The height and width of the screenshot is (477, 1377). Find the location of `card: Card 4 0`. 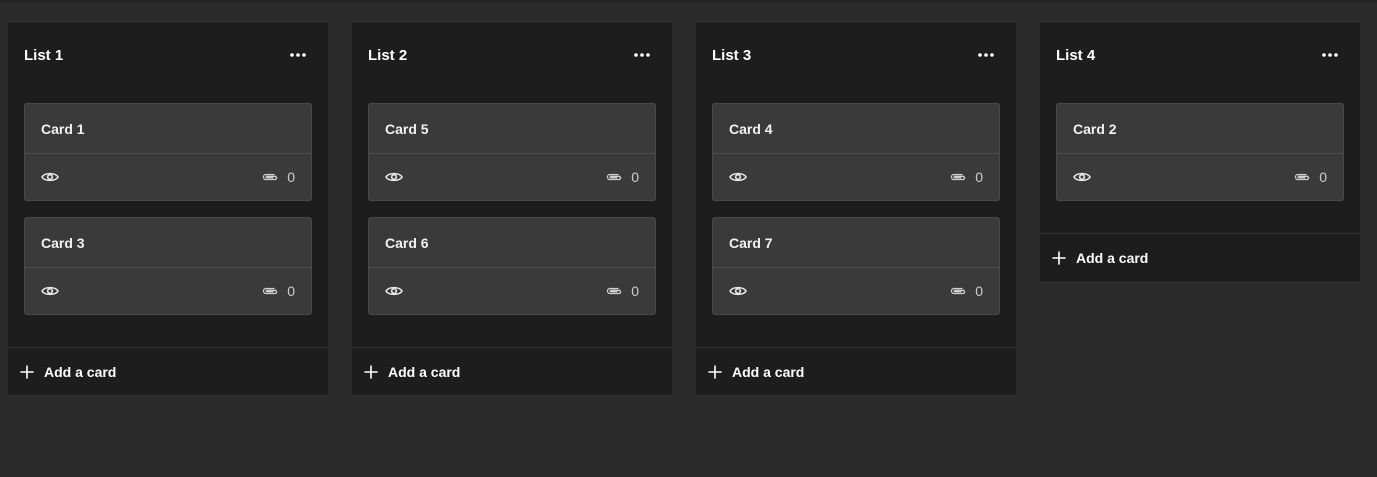

card: Card 4 0 is located at coordinates (856, 152).